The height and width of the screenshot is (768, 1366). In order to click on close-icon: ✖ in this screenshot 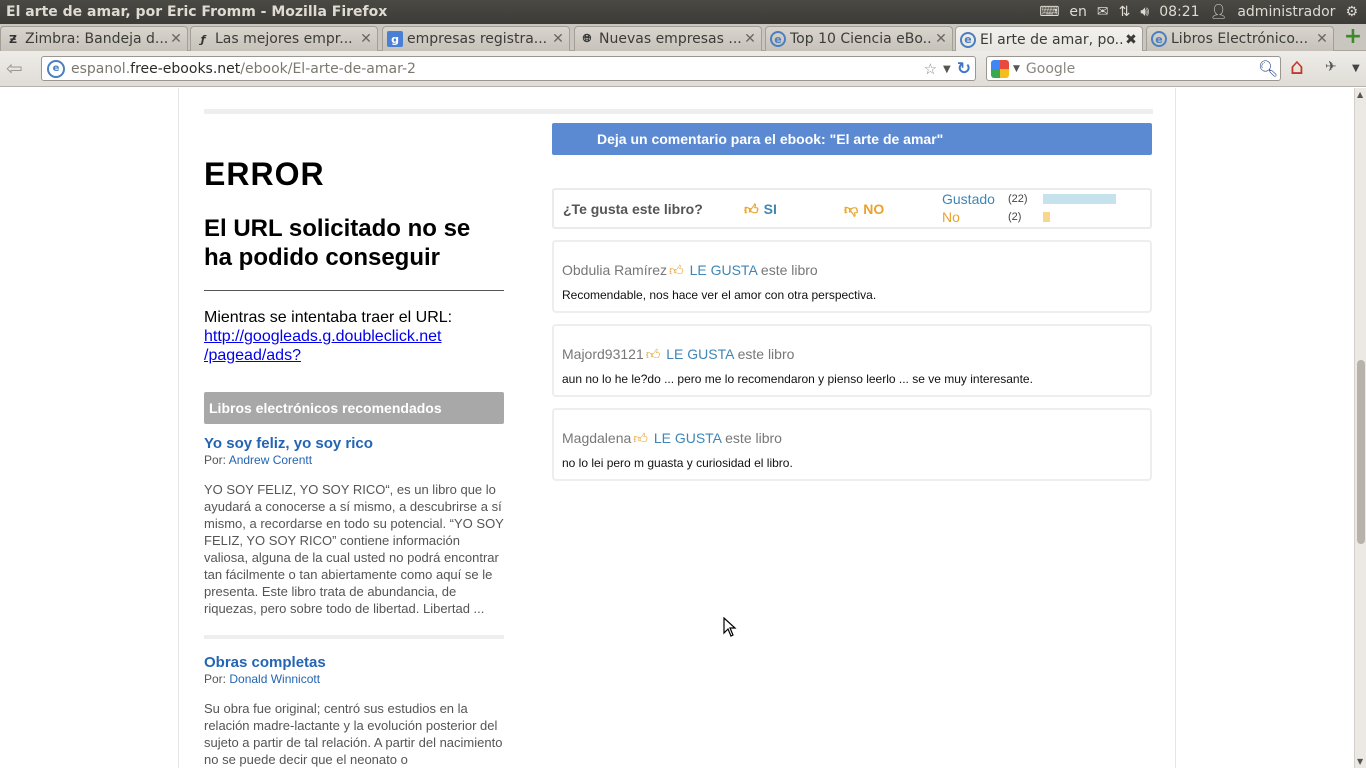, I will do `click(1131, 40)`.